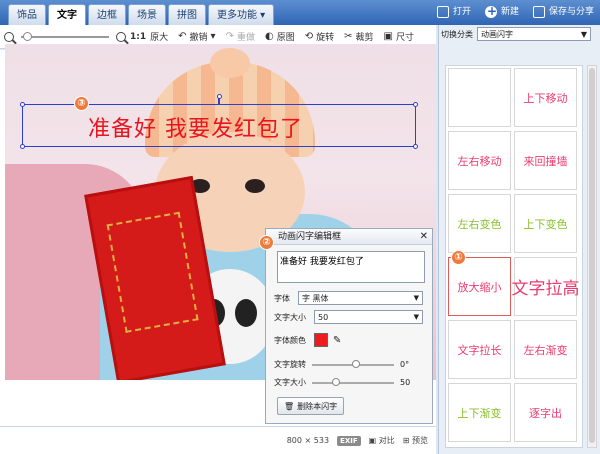 The width and height of the screenshot is (600, 454). I want to click on main-tabs: 饰品 文字 边框 场景 拼图 更多功能 ▾, so click(141, 15).